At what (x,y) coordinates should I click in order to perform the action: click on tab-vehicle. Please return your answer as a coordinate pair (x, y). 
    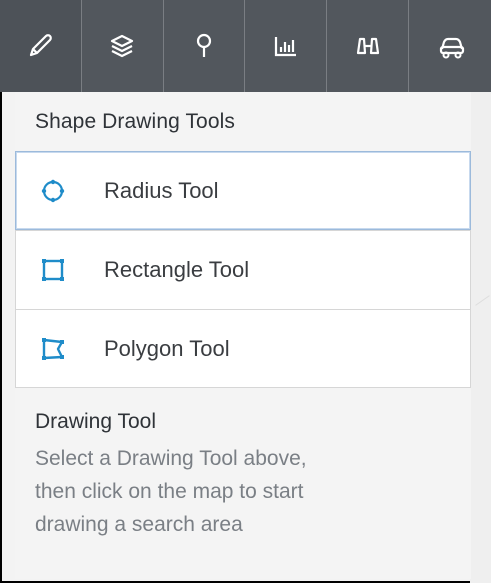
    Looking at the image, I should click on (450, 46).